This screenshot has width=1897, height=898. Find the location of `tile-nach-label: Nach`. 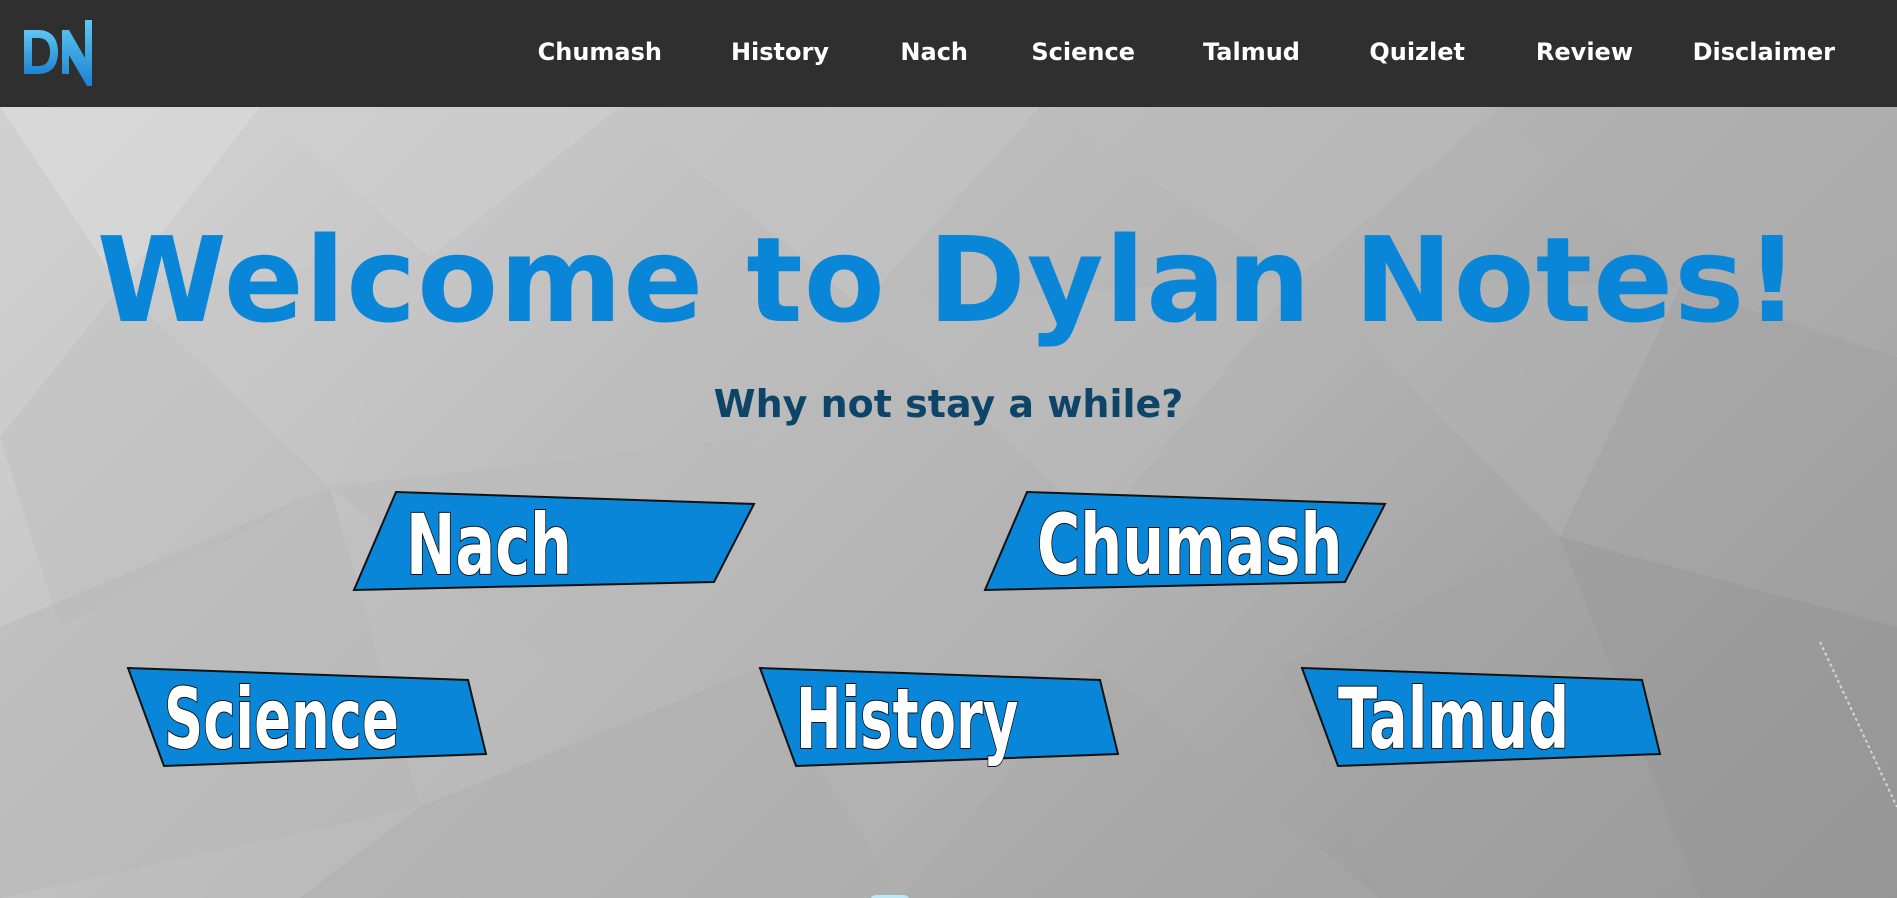

tile-nach-label: Nach is located at coordinates (489, 545).